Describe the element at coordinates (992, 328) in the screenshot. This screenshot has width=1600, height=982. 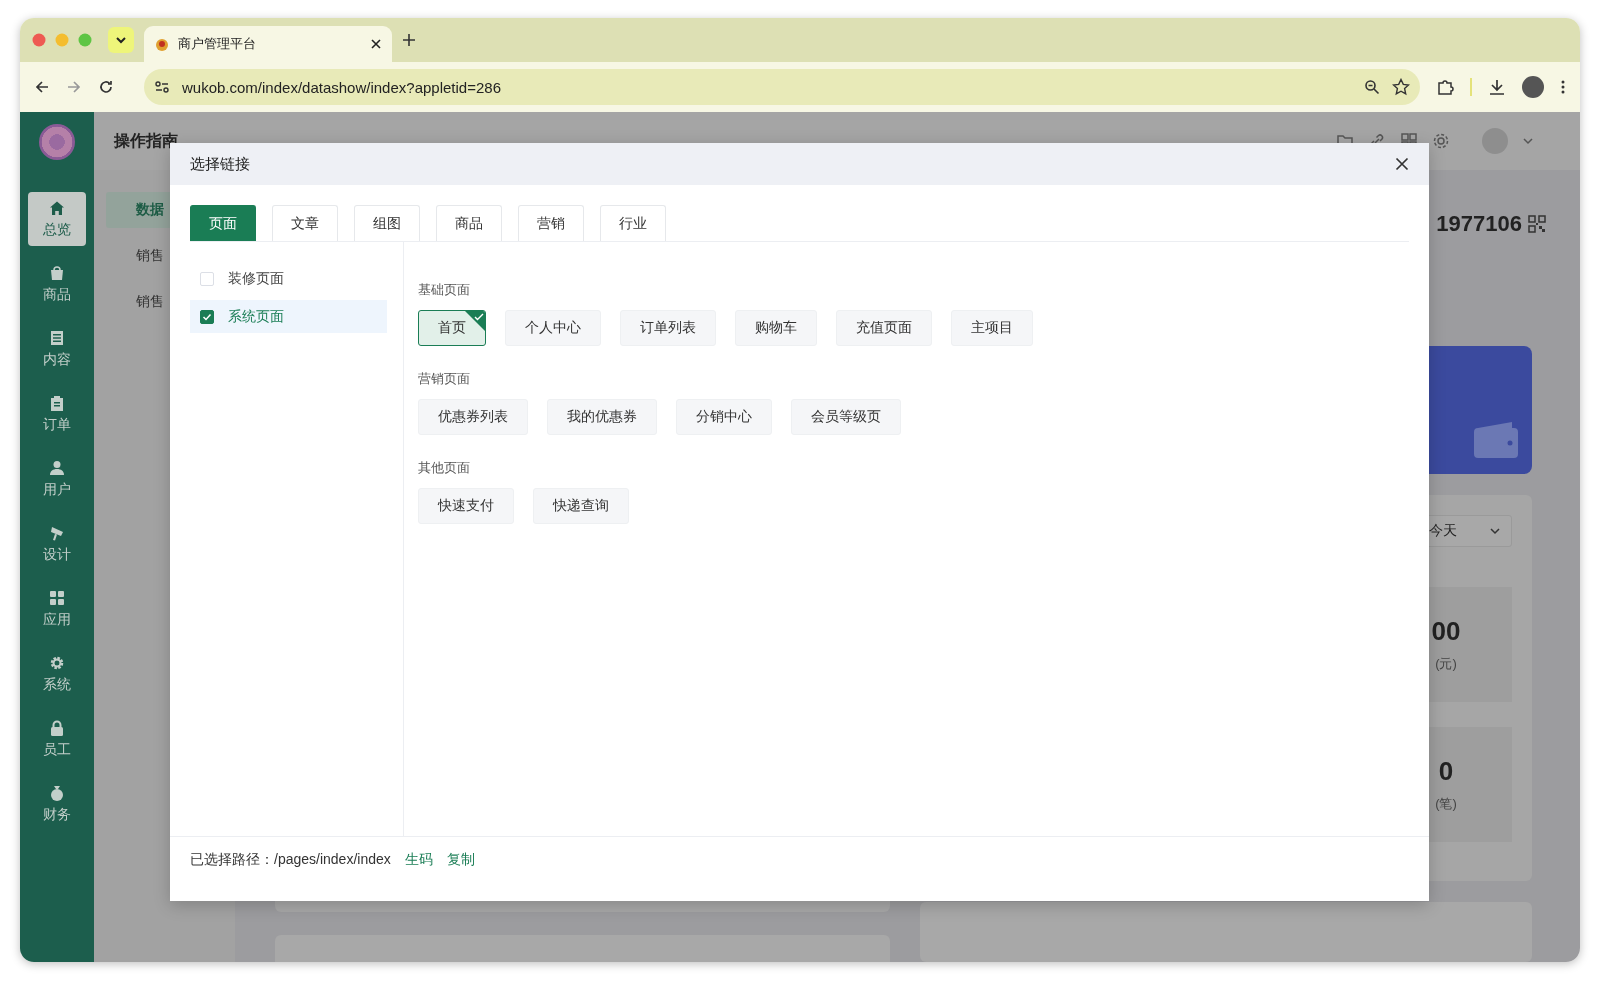
I see `page-link-option: 主项目` at that location.